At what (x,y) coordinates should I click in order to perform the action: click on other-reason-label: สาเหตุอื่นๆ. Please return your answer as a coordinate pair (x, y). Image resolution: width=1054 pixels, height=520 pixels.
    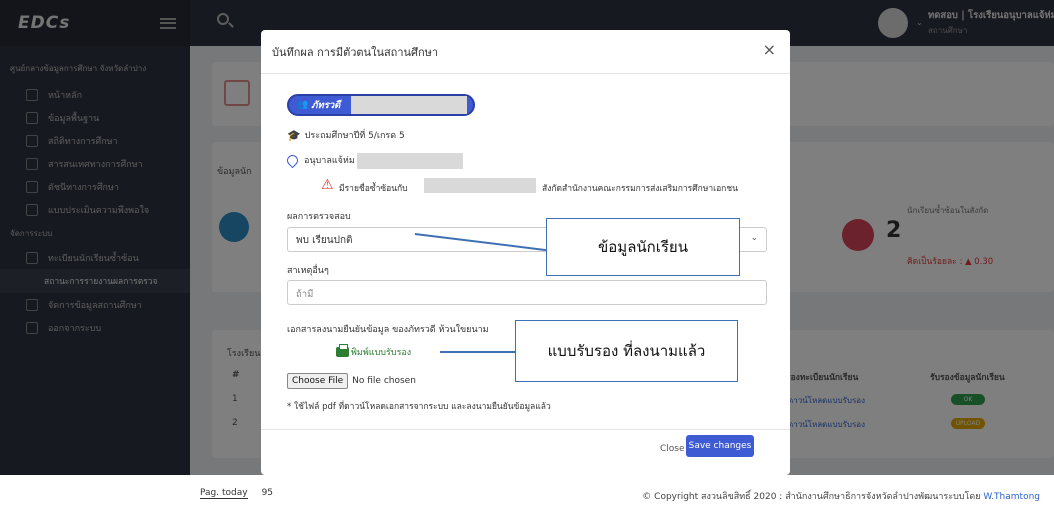
    Looking at the image, I should click on (308, 271).